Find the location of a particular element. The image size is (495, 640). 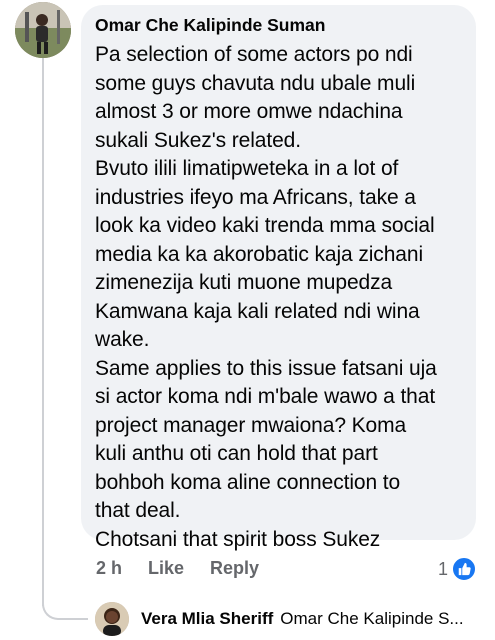

comment-line: si actor koma ndi m'bale wawo a that is located at coordinates (265, 396).